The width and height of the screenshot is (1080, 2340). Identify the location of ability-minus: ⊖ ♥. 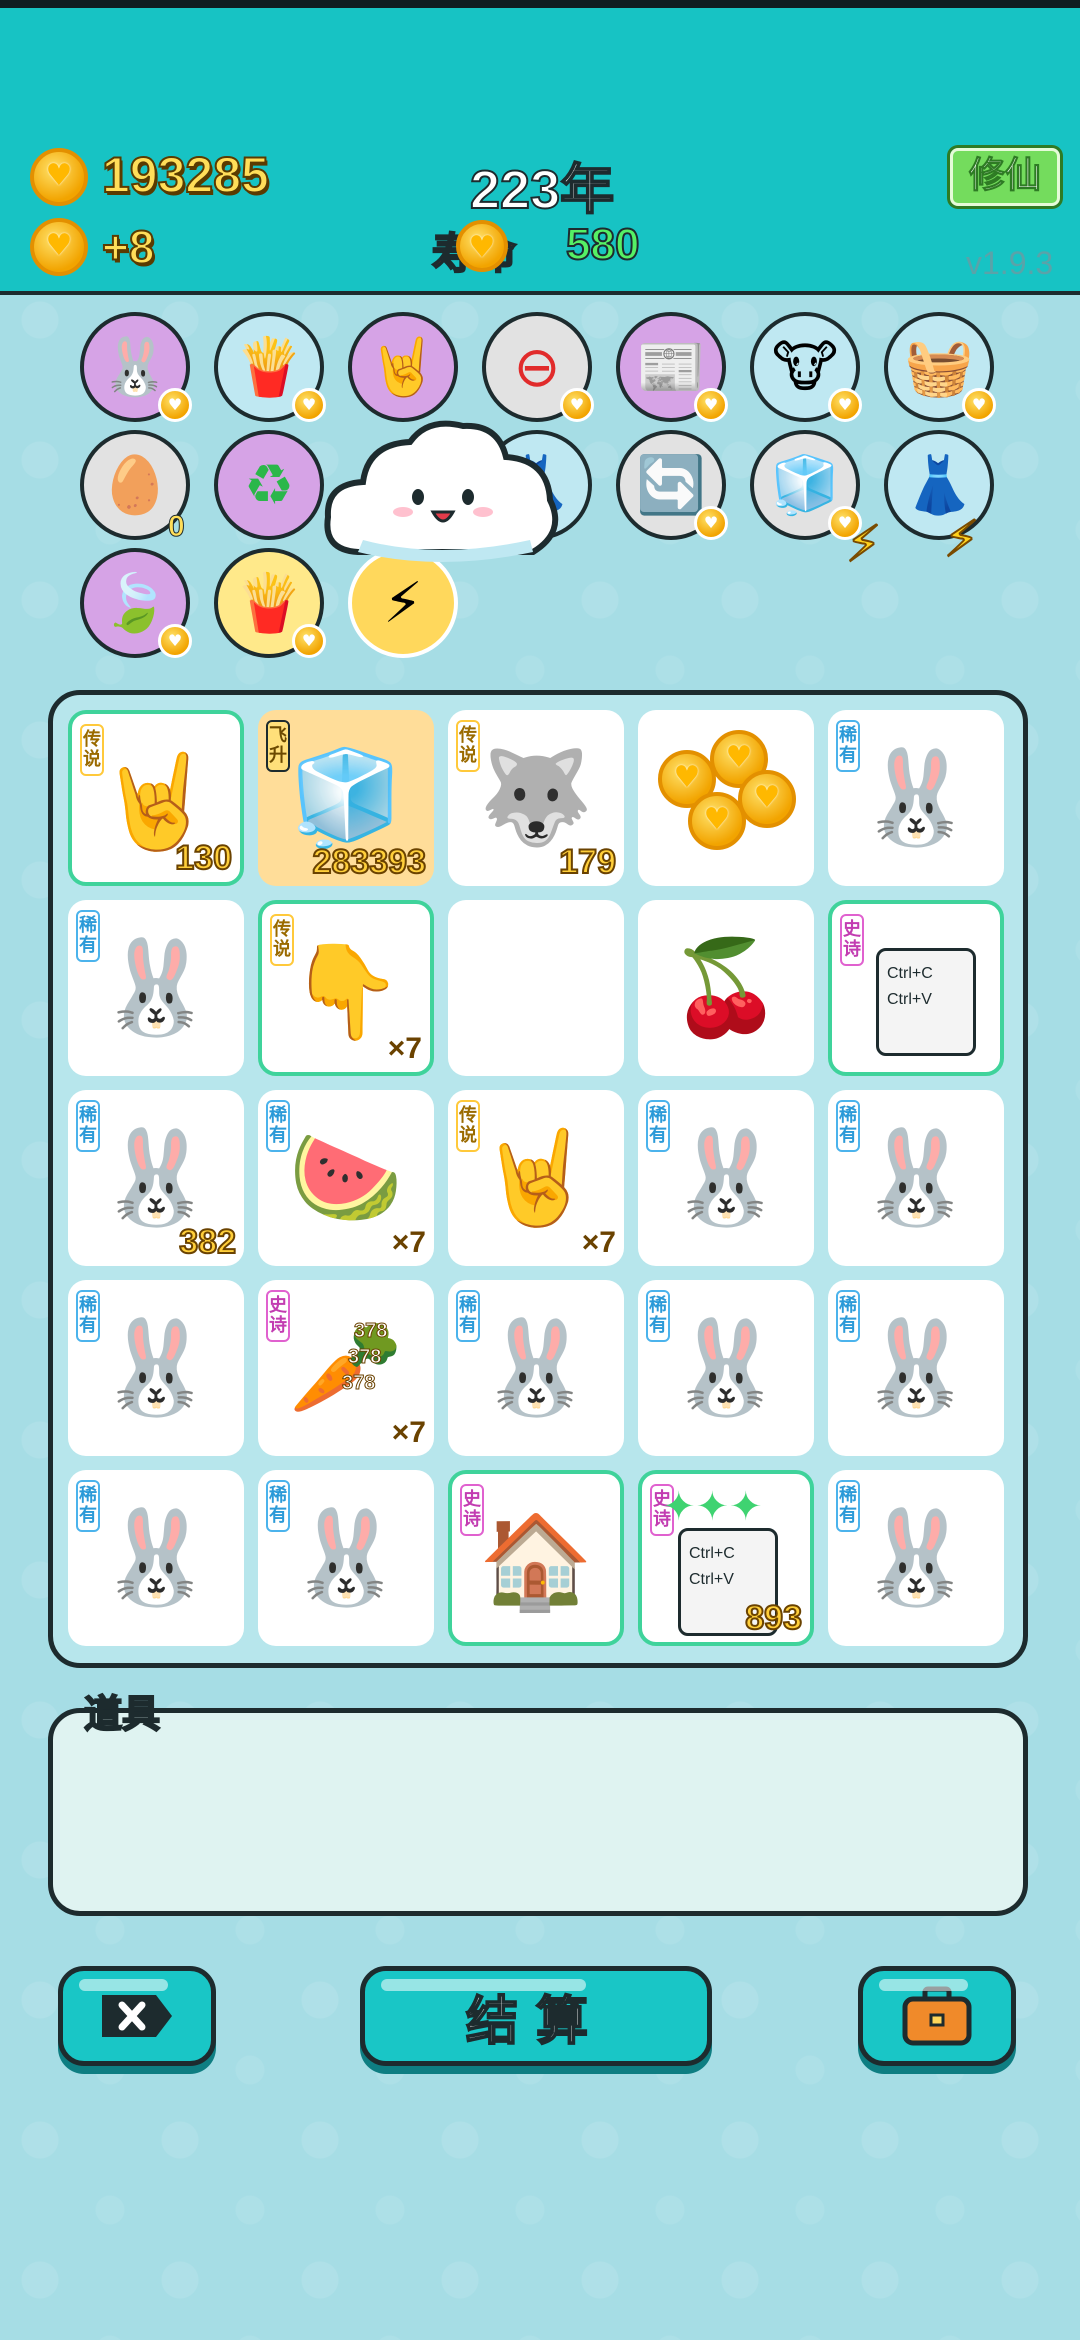
(538, 367).